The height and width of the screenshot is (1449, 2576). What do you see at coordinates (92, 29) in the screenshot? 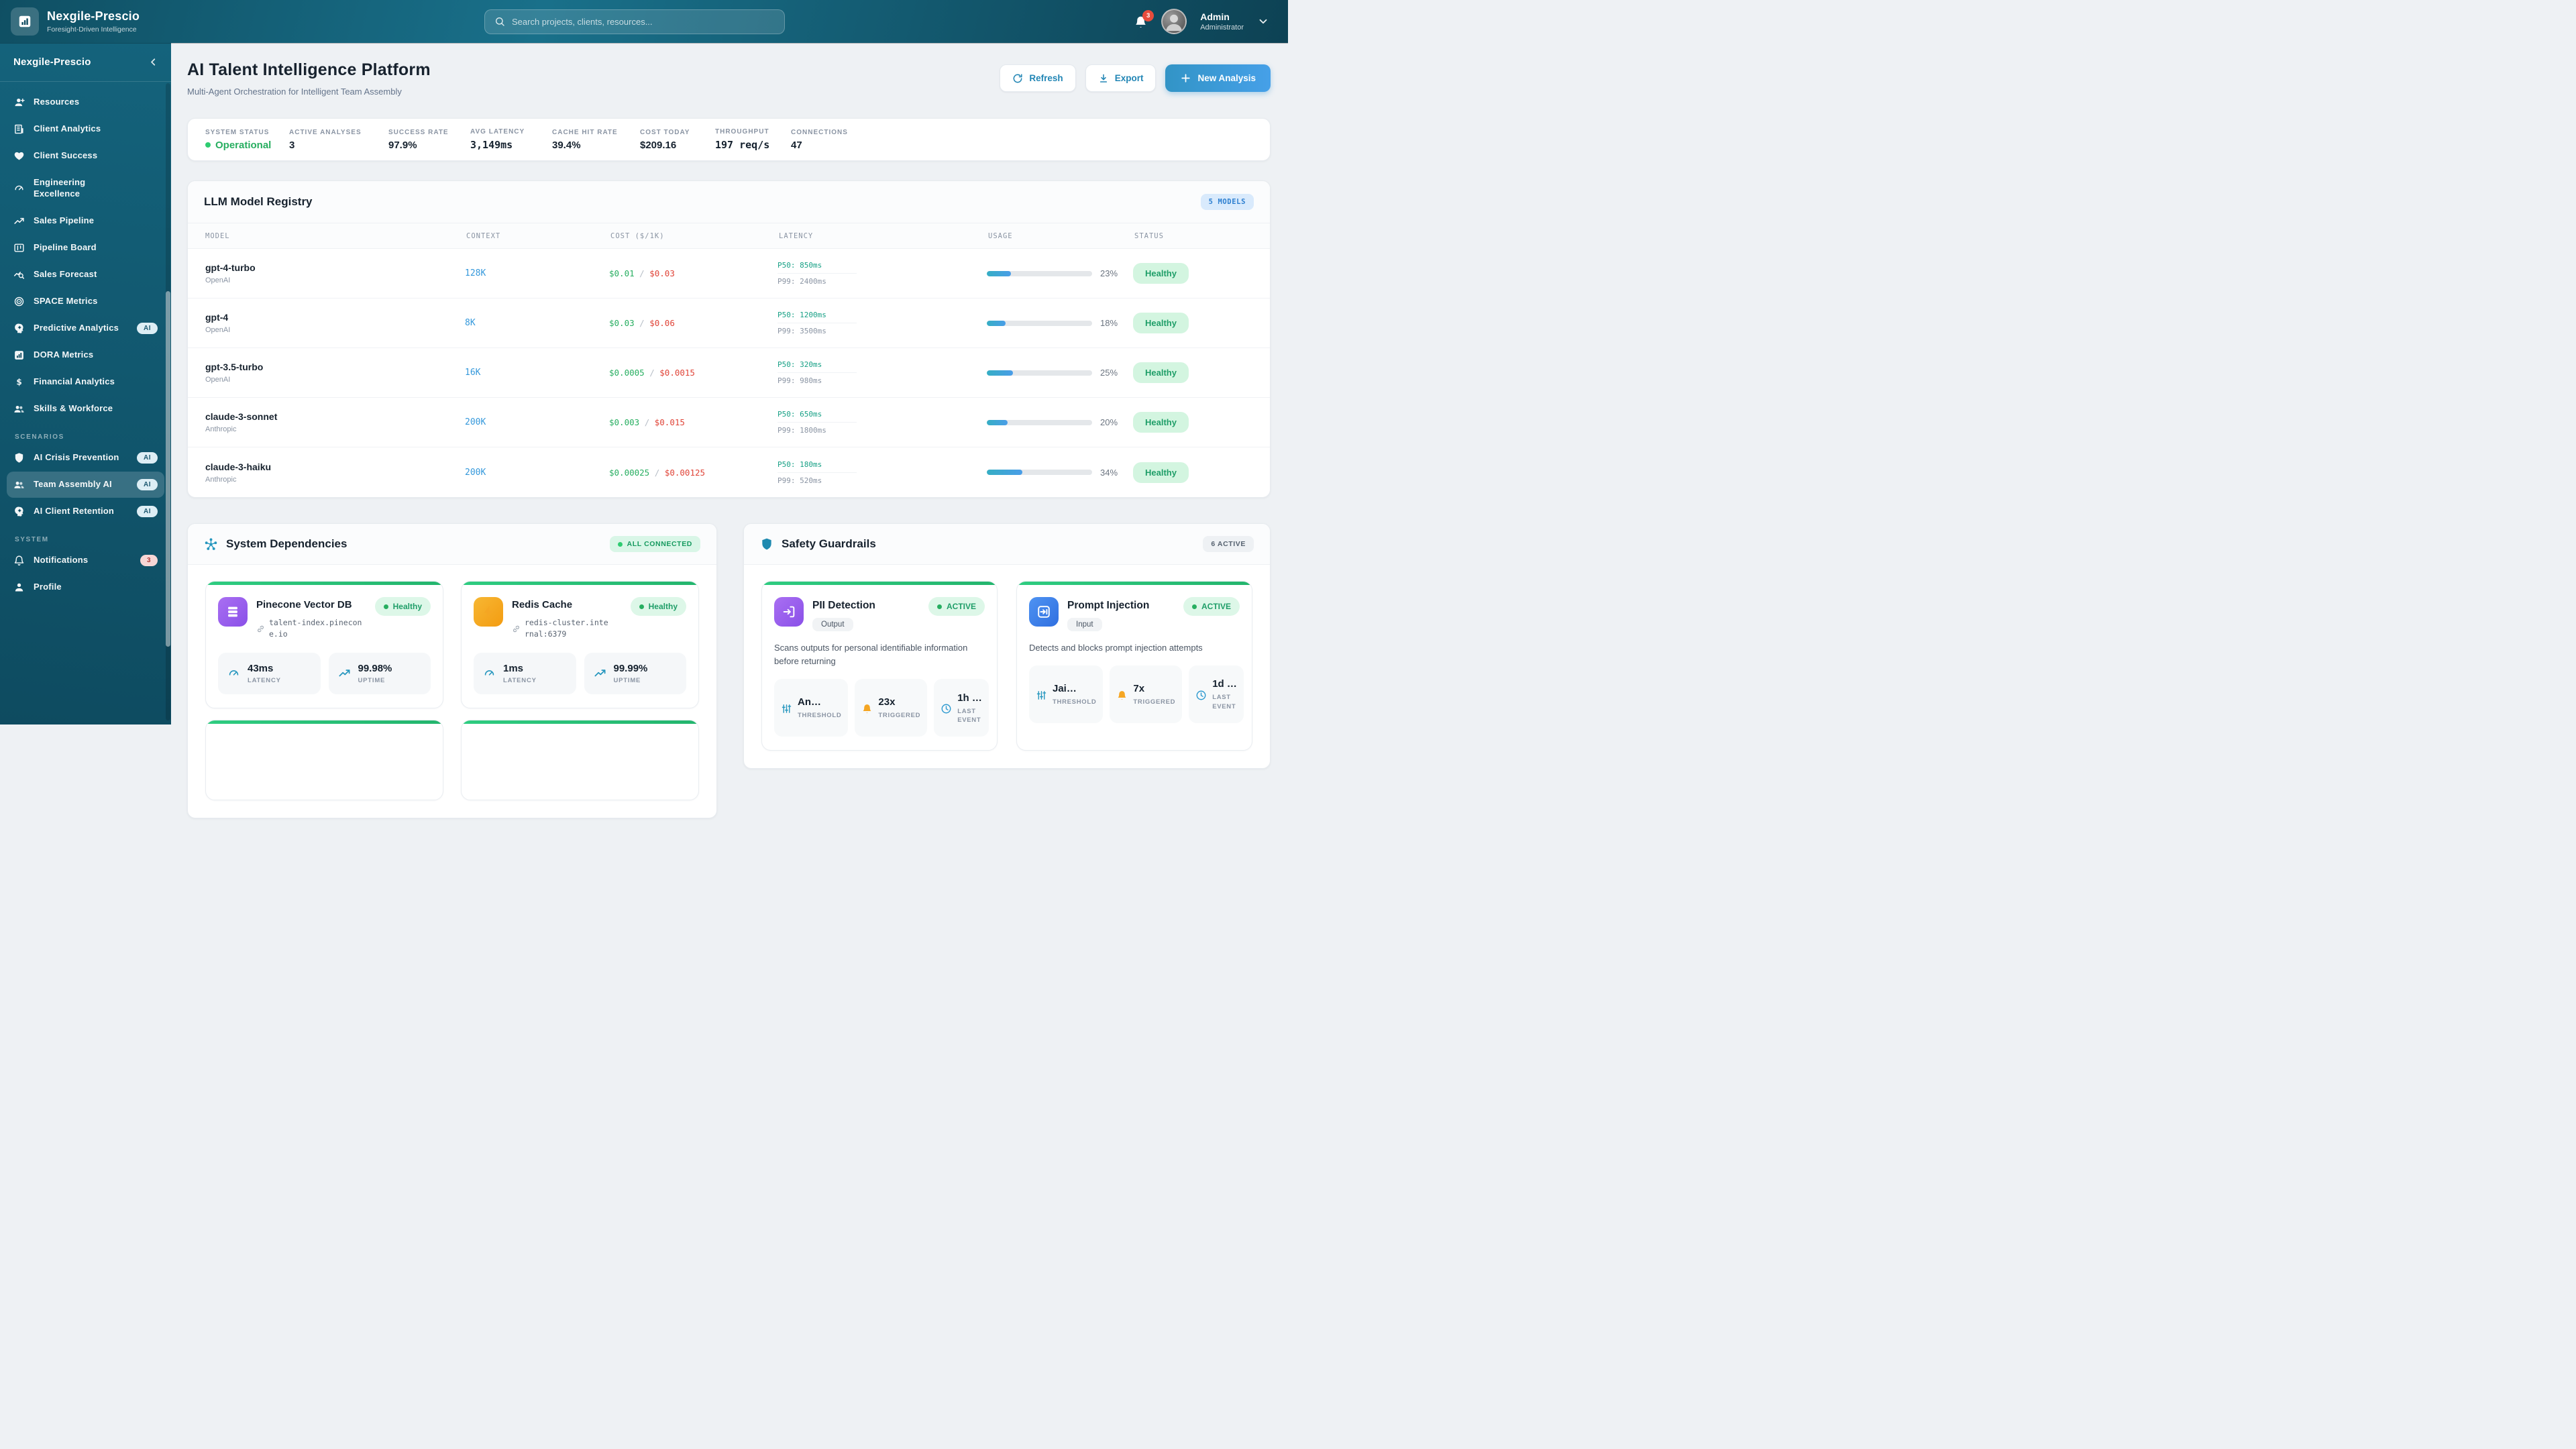
I see `brand-tagline: Foresight-Driven Intelligence` at bounding box center [92, 29].